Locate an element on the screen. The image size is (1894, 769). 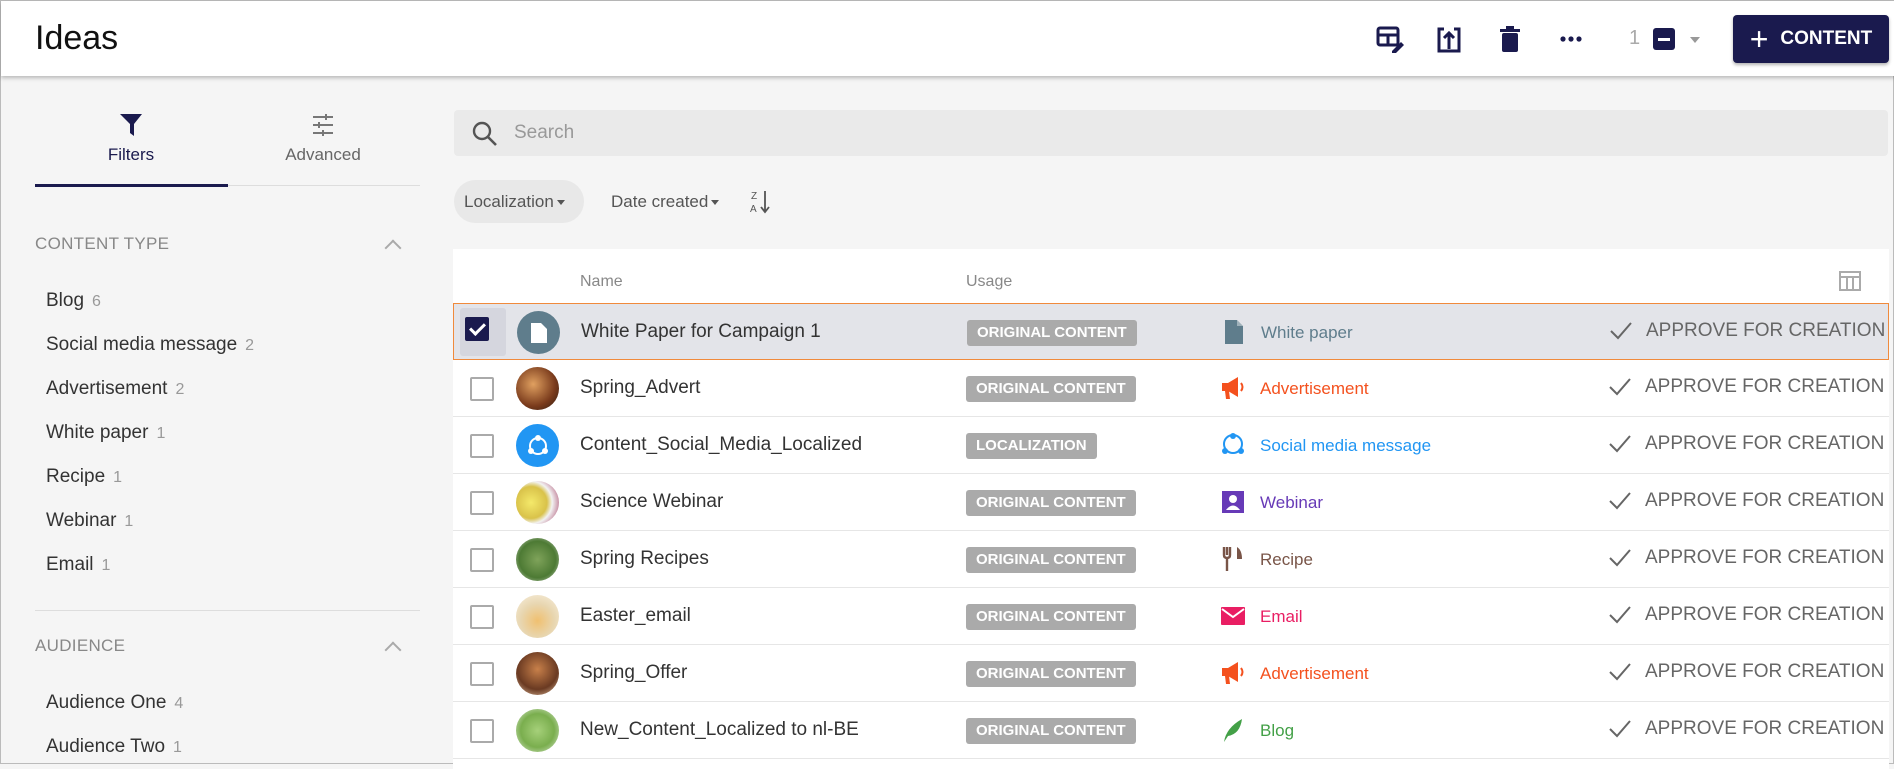
localization-filter: Localization is located at coordinates (519, 201).